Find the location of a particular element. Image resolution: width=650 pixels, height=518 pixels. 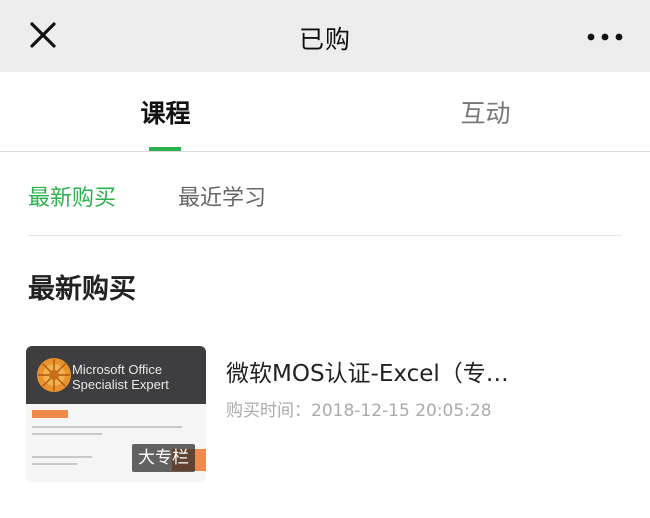

tab-interactions: 互动 is located at coordinates (485, 112).